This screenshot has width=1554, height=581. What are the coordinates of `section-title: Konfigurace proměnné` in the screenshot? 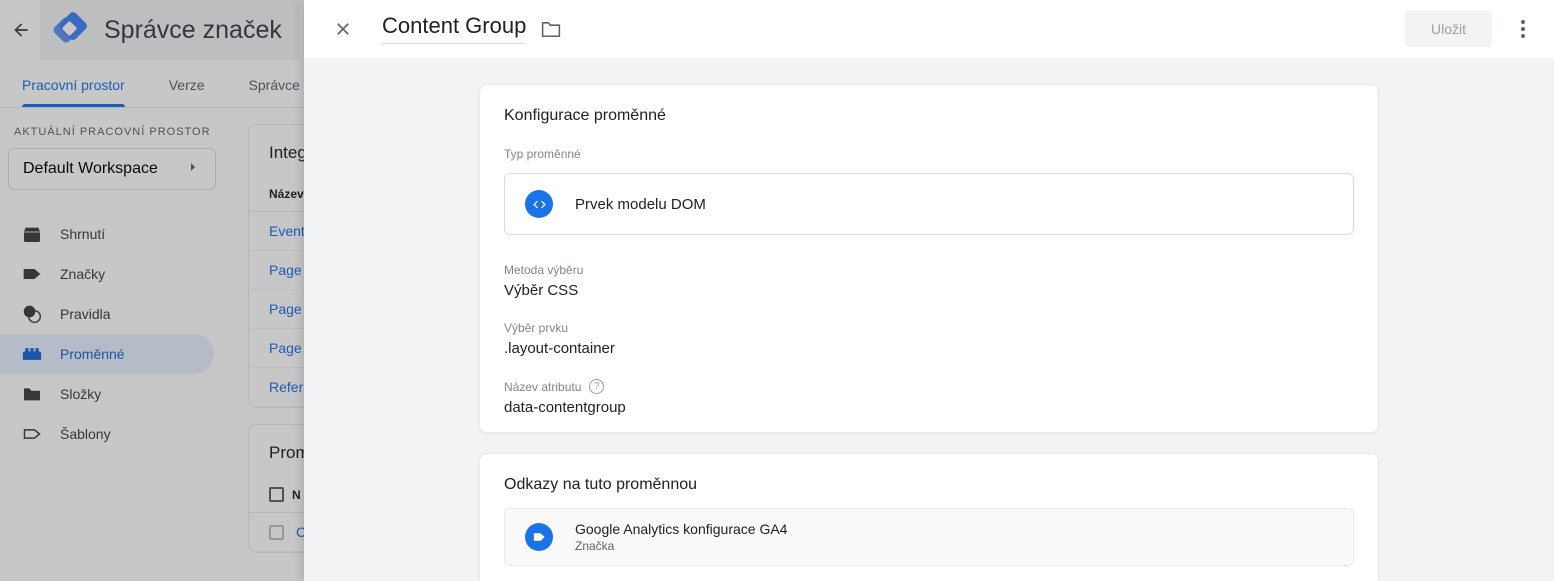 It's located at (585, 115).